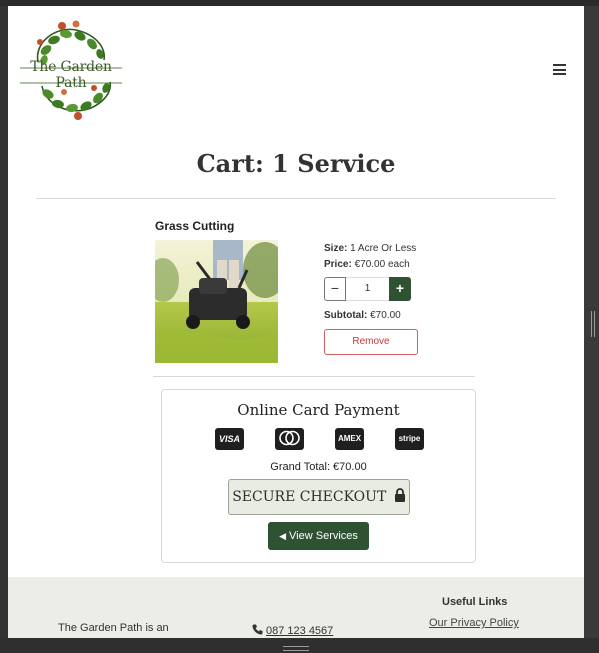 This screenshot has height=653, width=599. Describe the element at coordinates (229, 439) in the screenshot. I see `visa-card-icon: VISA` at that location.